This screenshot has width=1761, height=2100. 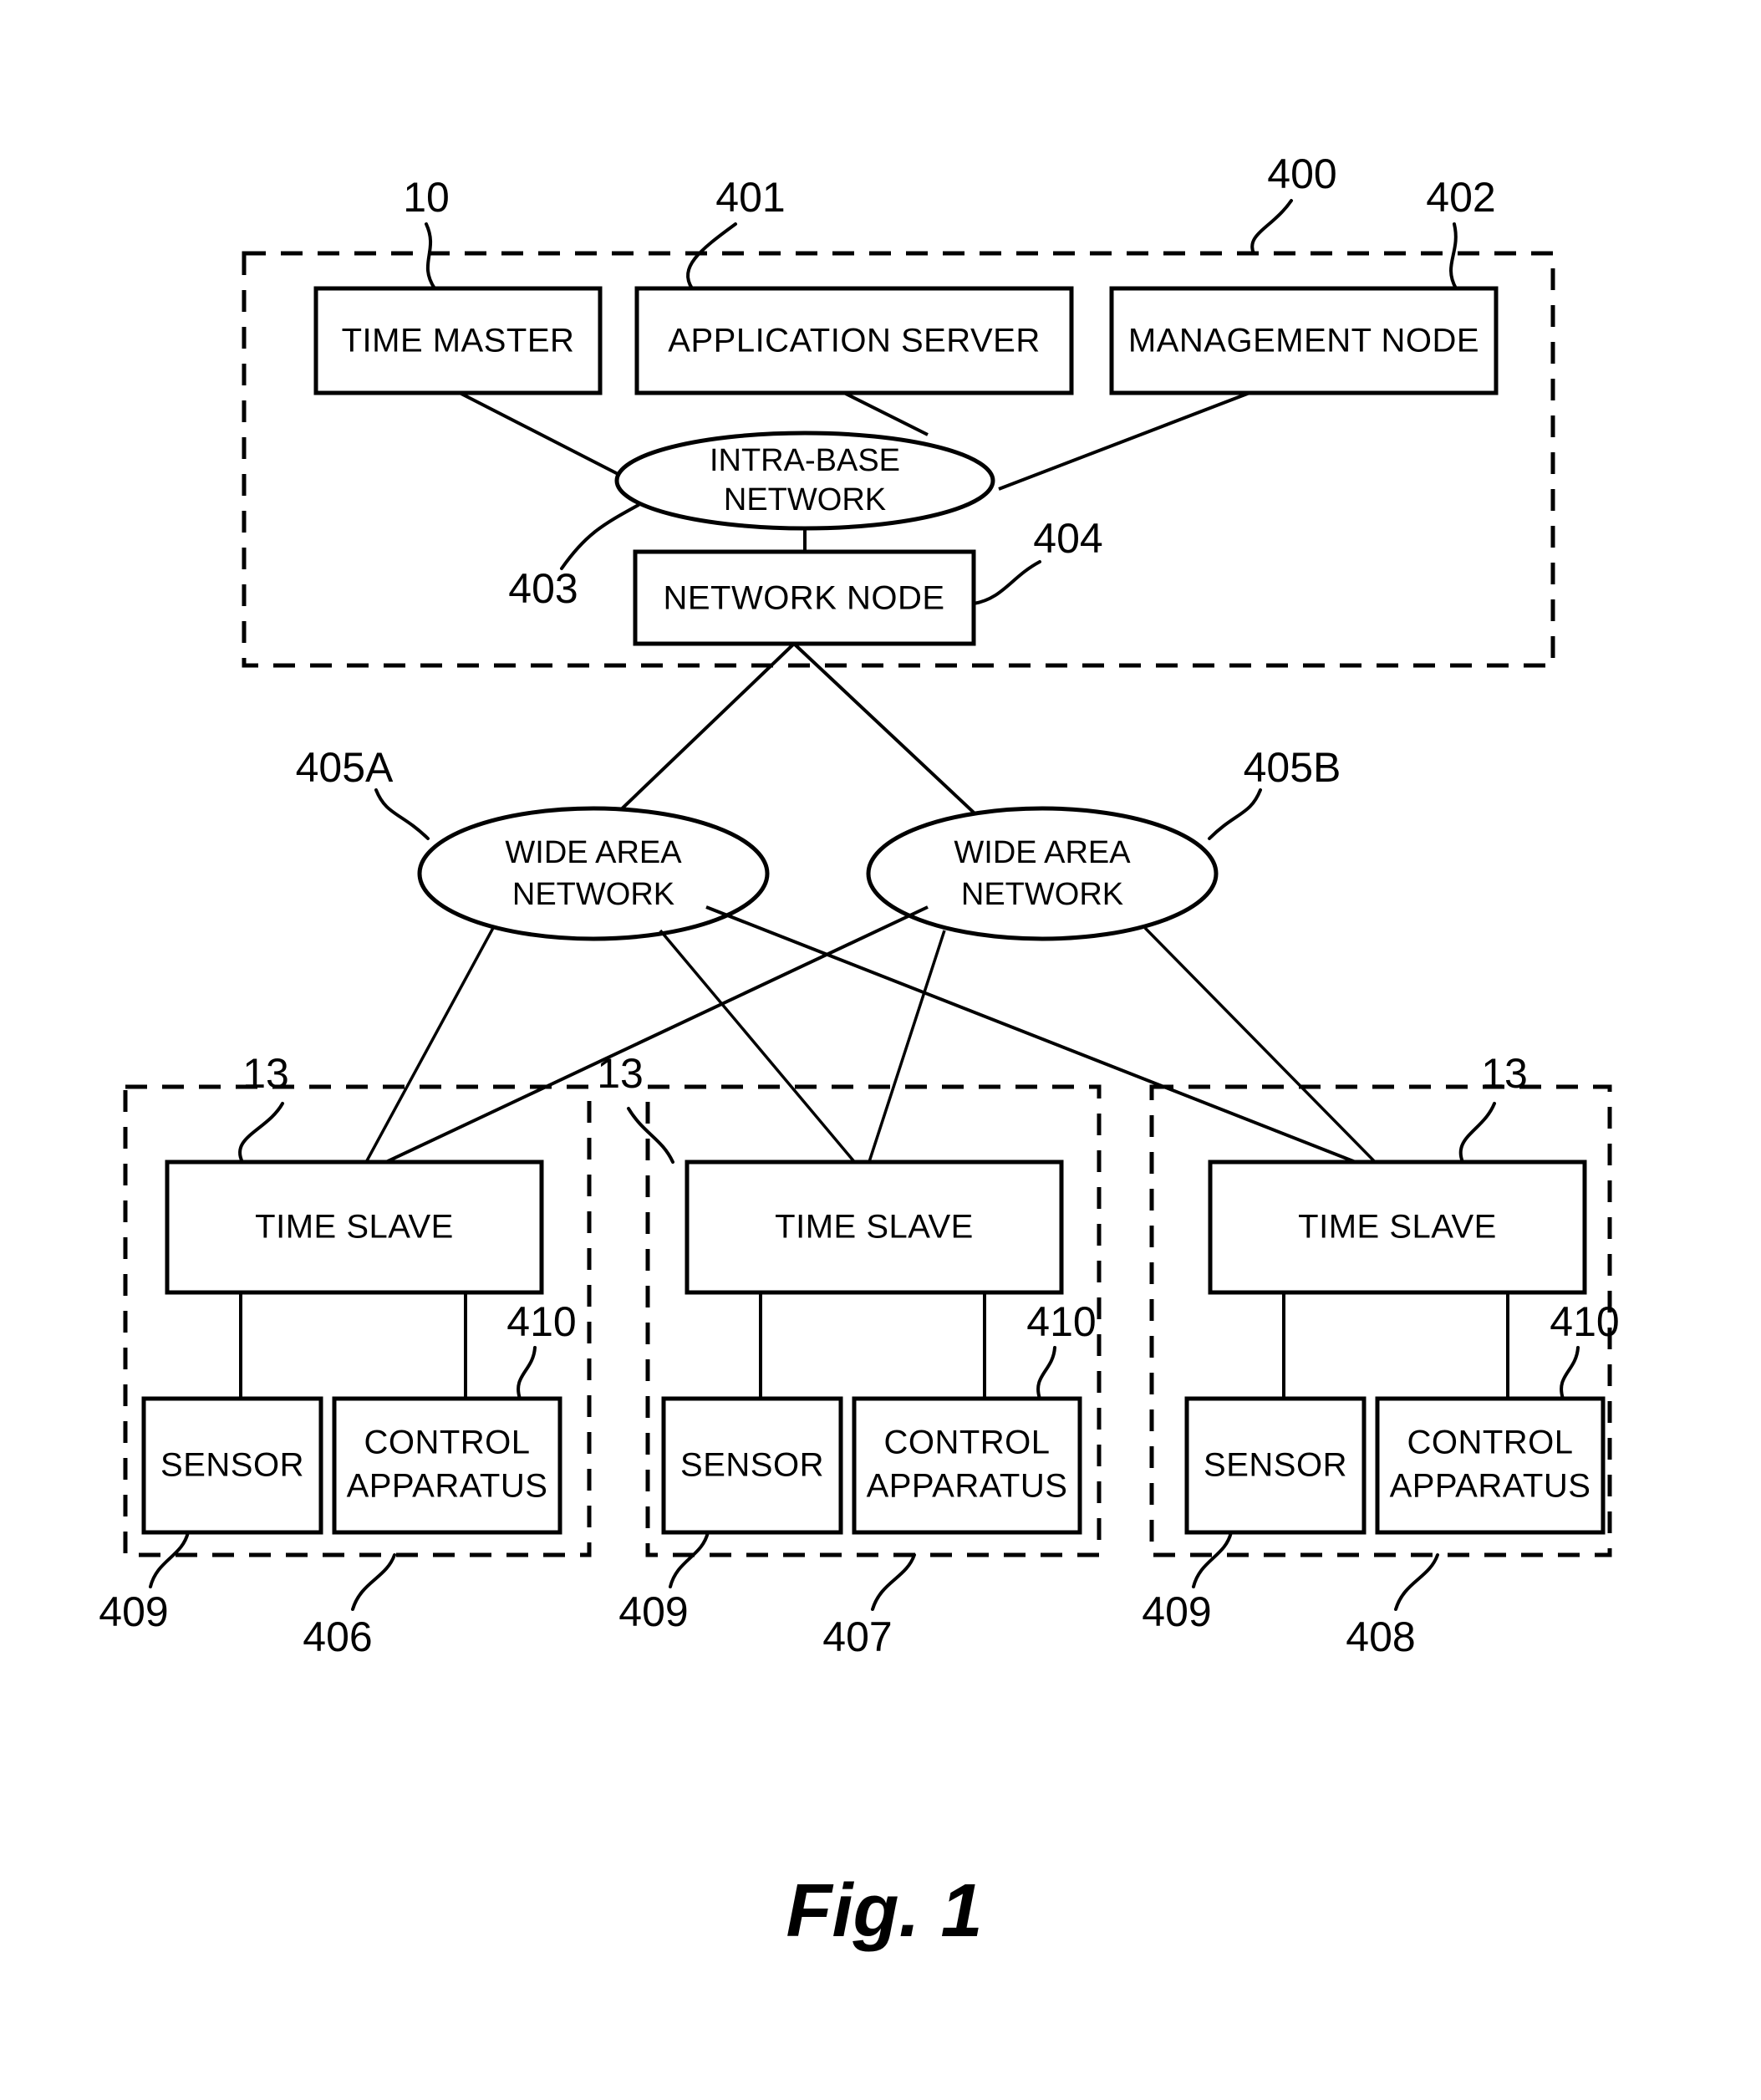 I want to click on ref-405A: 405A, so click(x=345, y=767).